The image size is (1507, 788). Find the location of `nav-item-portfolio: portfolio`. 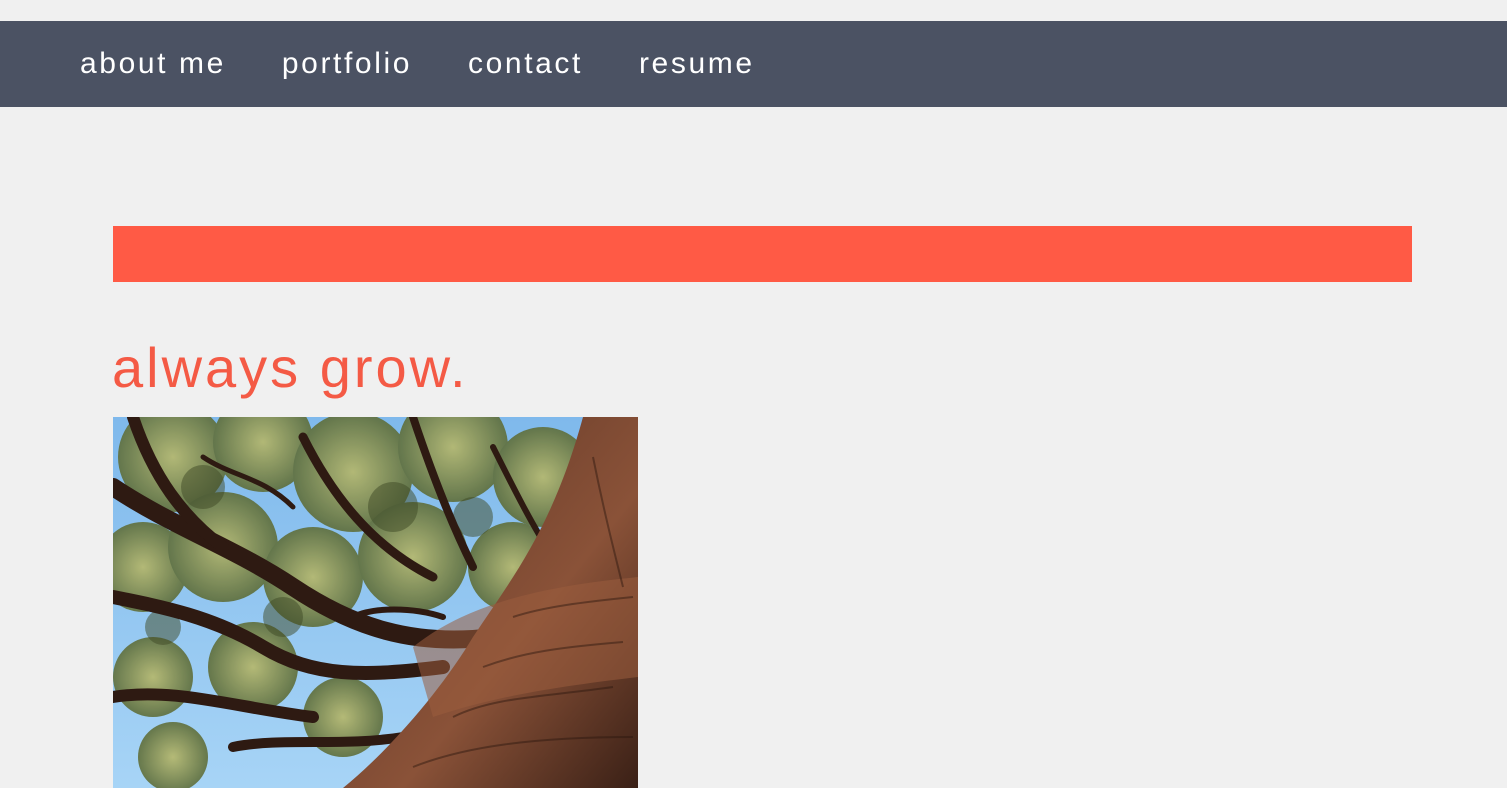

nav-item-portfolio: portfolio is located at coordinates (375, 64).